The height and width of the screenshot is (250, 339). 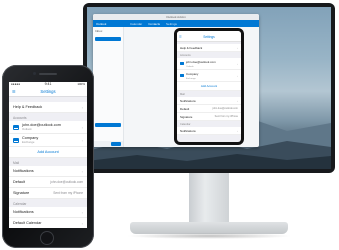 I want to click on account-row: Company Exchange ›, so click(x=48, y=140).